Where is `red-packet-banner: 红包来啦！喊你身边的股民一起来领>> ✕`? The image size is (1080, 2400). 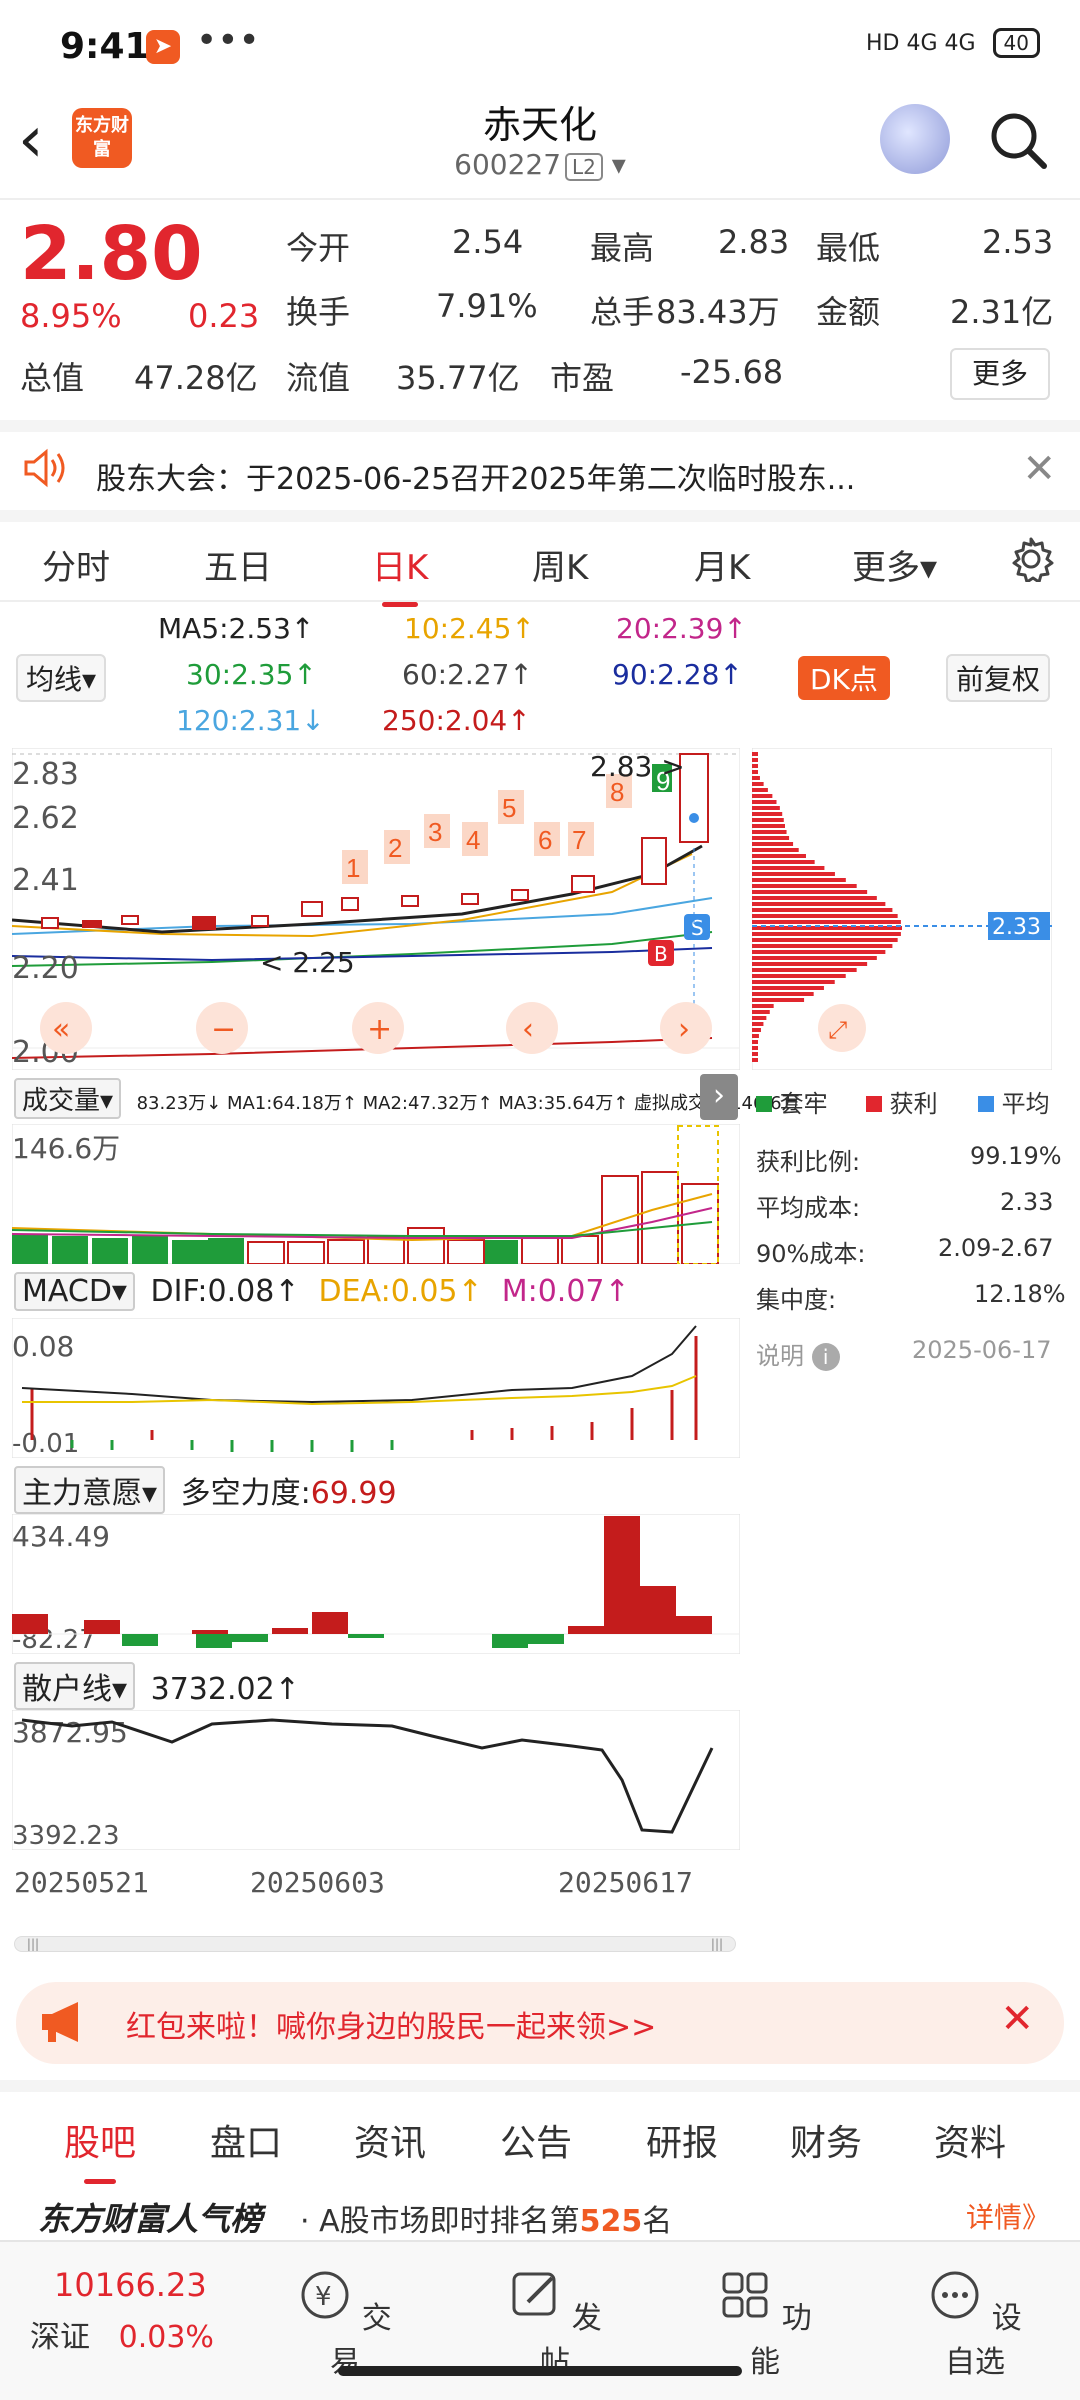
red-packet-banner: 红包来啦！喊你身边的股民一起来领>> ✕ is located at coordinates (540, 2023).